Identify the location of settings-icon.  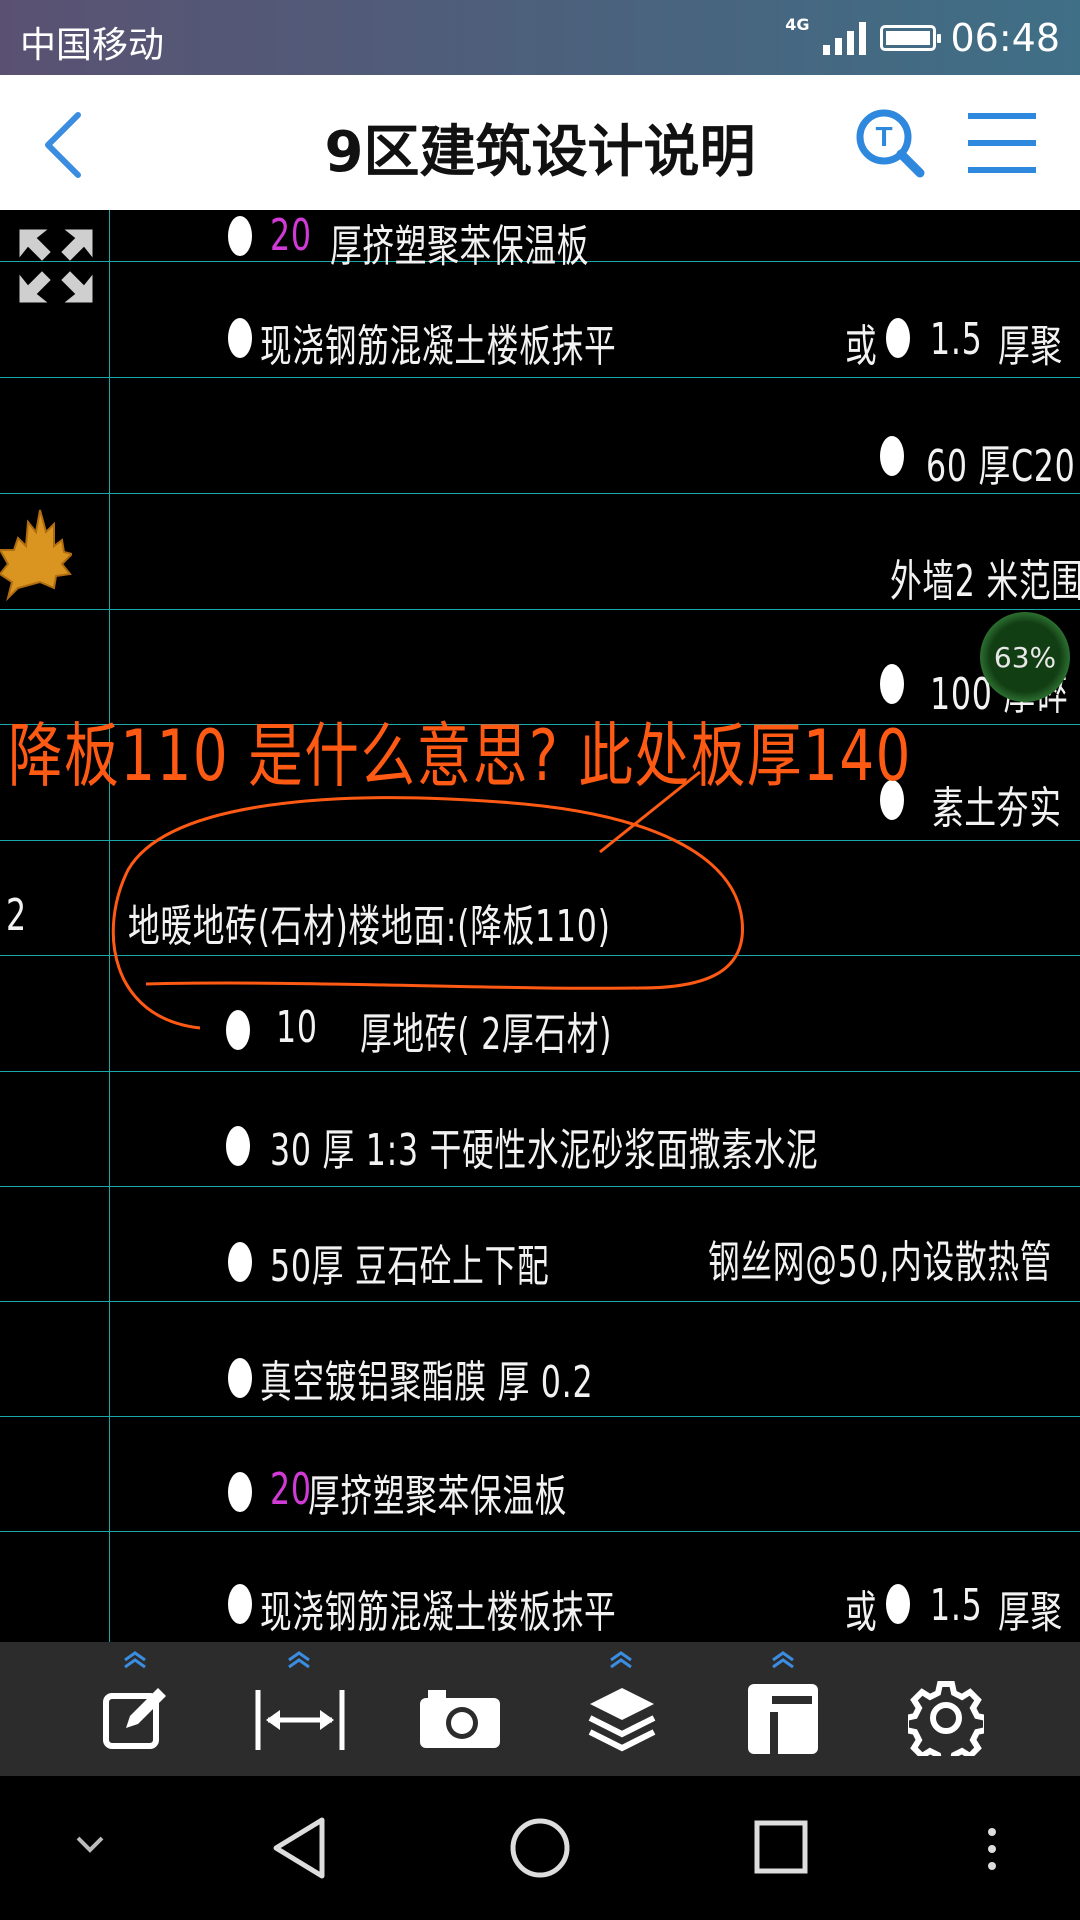
(946, 1718).